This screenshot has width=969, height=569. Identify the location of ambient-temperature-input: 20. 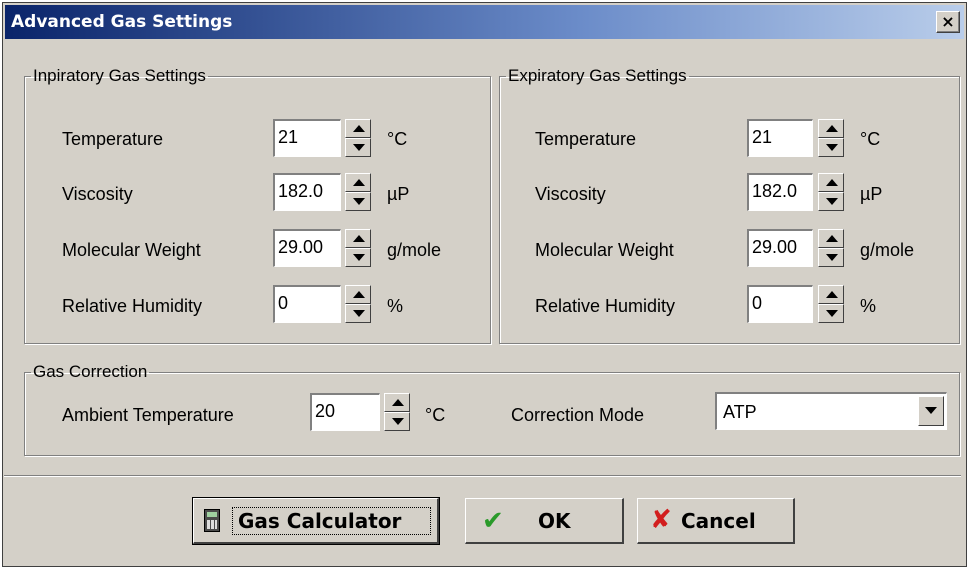
(345, 412).